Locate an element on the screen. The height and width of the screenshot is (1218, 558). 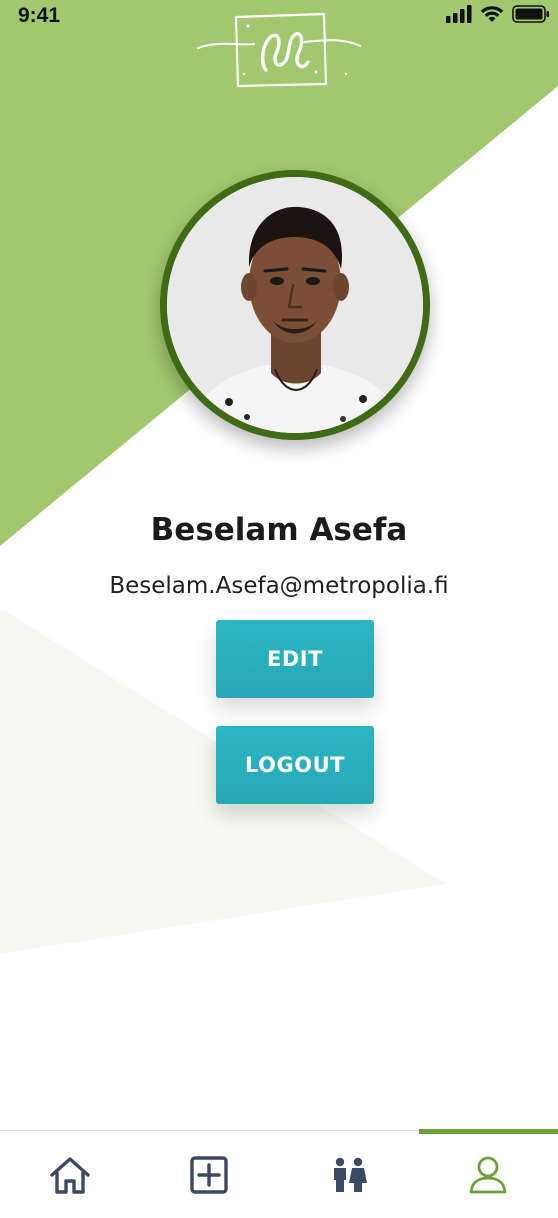
status-icons is located at coordinates (498, 14).